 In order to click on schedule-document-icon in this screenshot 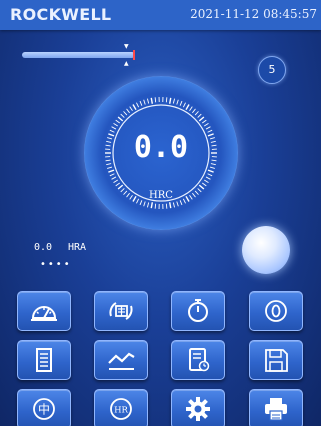, I will do `click(199, 360)`.